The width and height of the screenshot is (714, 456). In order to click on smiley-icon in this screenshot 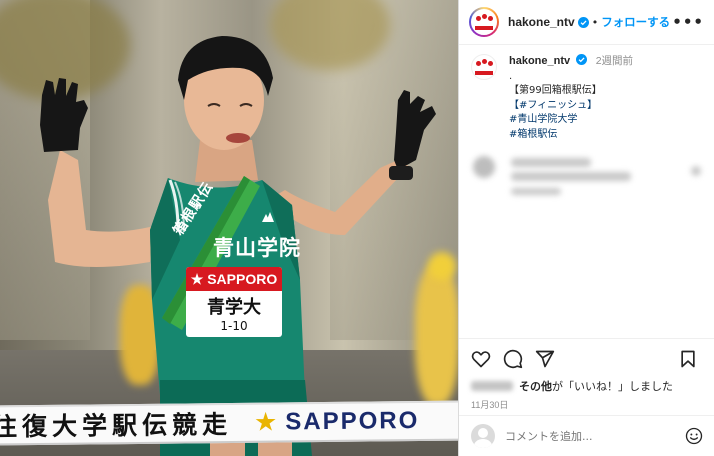, I will do `click(694, 436)`.